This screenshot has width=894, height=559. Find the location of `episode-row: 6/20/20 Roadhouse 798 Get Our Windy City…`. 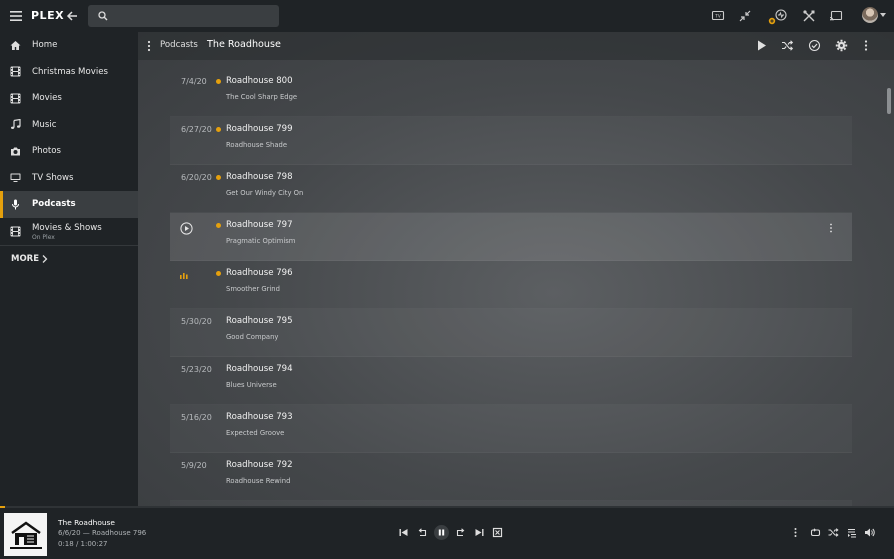

episode-row: 6/20/20 Roadhouse 798 Get Our Windy City… is located at coordinates (511, 189).